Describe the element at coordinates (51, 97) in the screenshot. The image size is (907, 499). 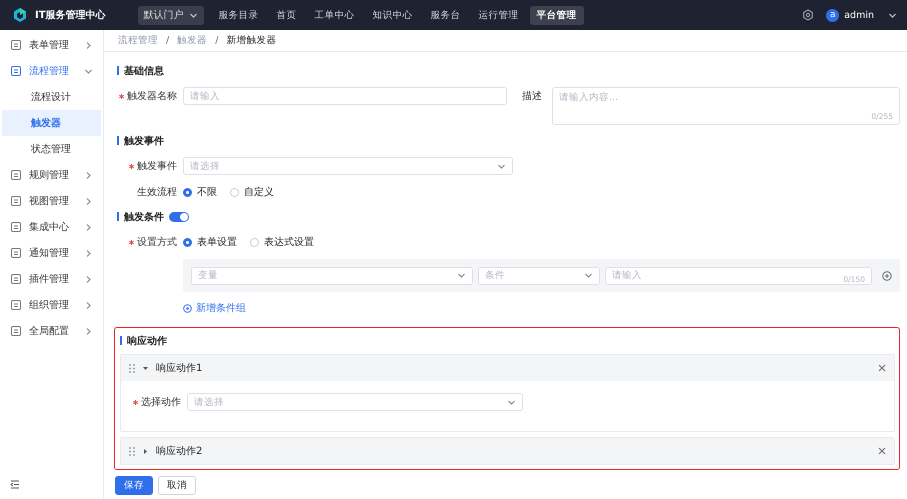
I see `sidebar-subitem: 流程设计` at that location.